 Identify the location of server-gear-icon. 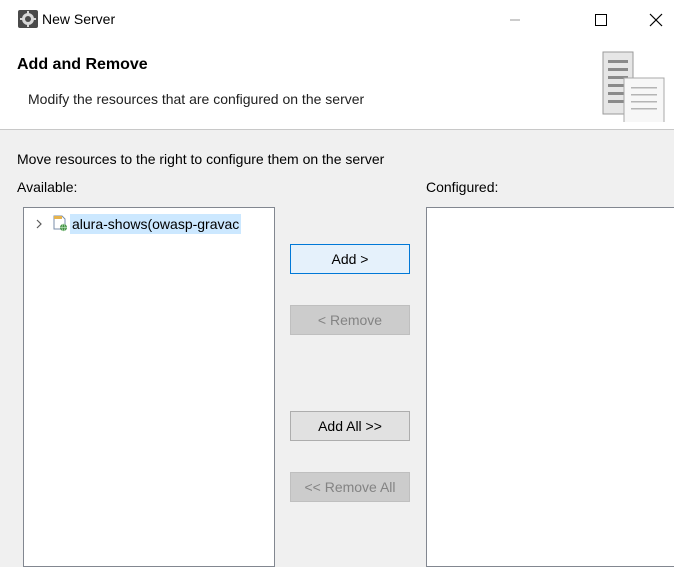
(28, 19).